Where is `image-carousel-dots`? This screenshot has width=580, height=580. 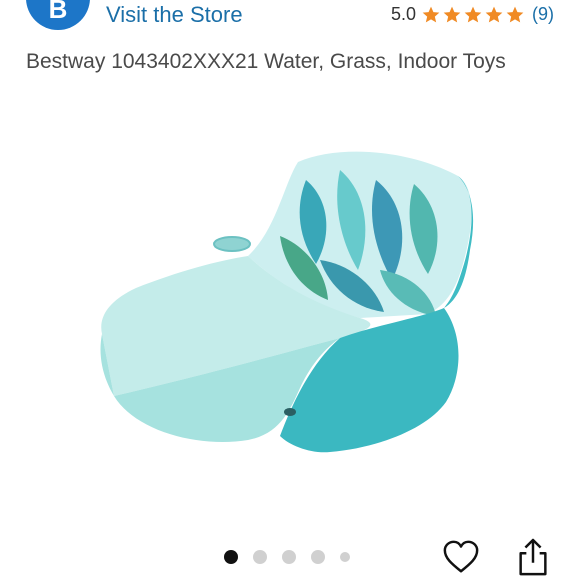 image-carousel-dots is located at coordinates (287, 557).